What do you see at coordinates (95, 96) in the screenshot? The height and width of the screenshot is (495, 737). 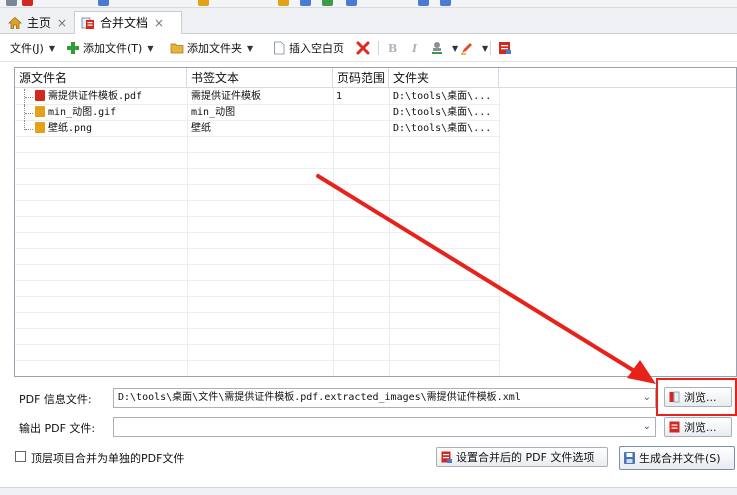 I see `row-filename: 需提供证件模板.pdf` at bounding box center [95, 96].